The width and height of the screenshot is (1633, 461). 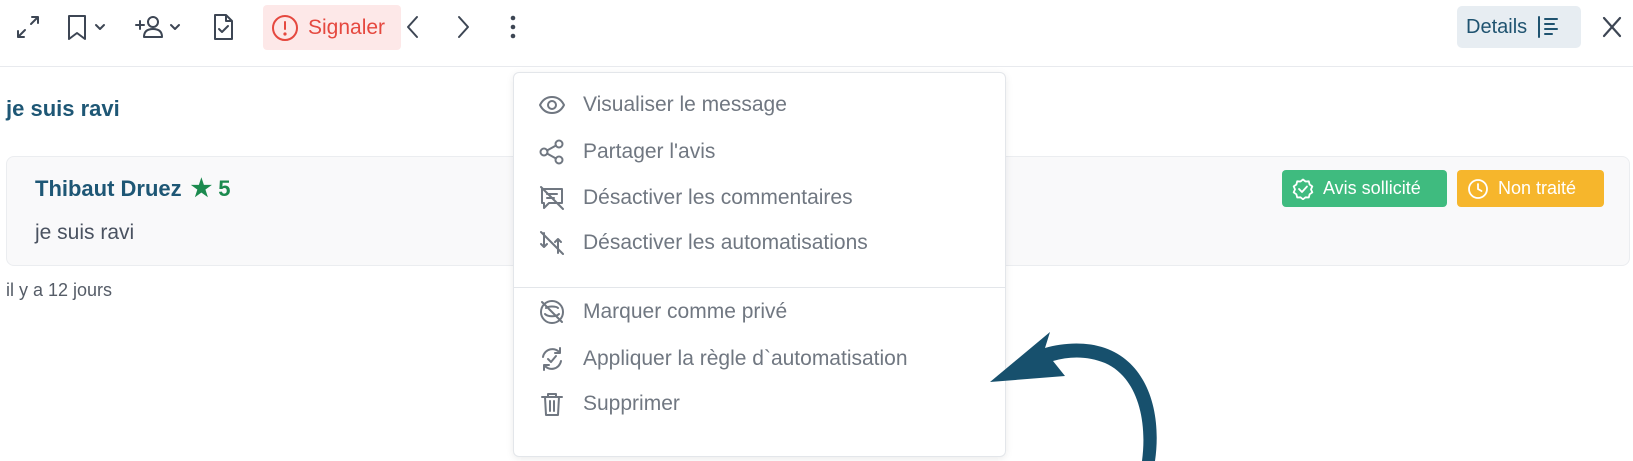 What do you see at coordinates (224, 188) in the screenshot?
I see `rating-value: 5` at bounding box center [224, 188].